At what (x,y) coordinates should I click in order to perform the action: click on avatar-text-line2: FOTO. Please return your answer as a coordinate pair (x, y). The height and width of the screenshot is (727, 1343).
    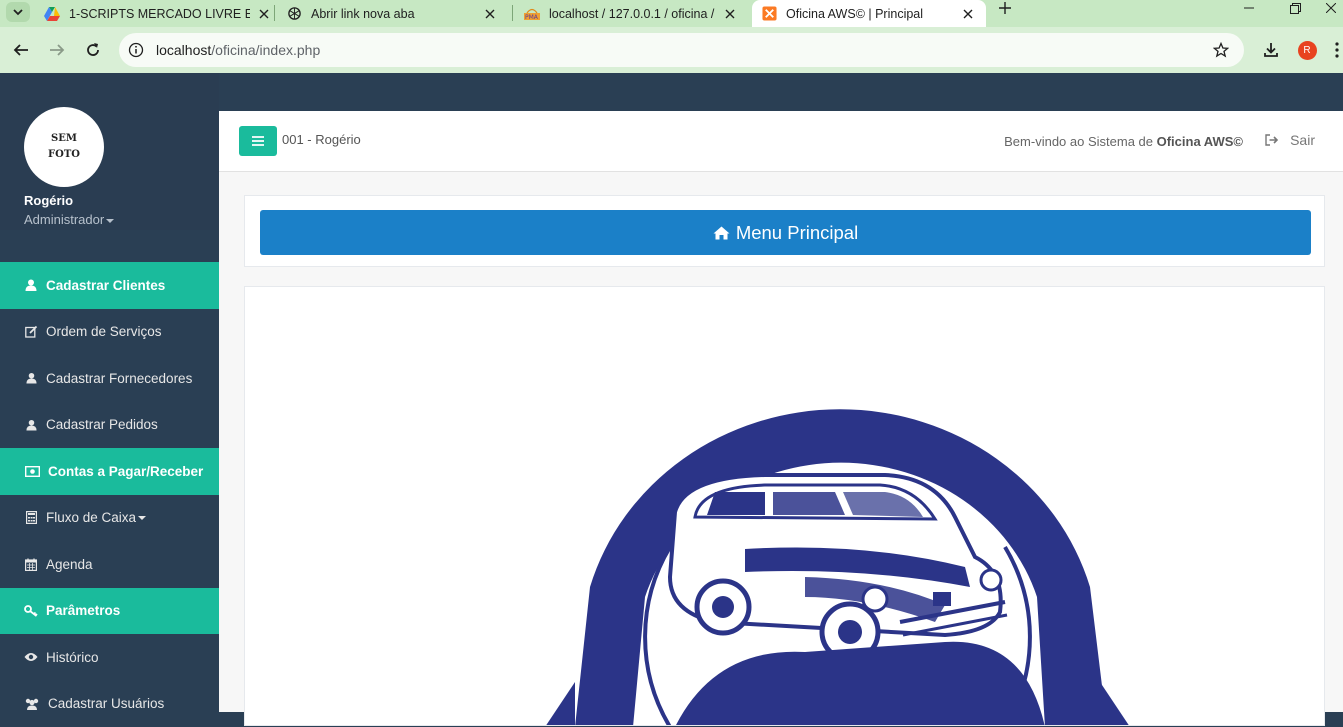
    Looking at the image, I should click on (64, 154).